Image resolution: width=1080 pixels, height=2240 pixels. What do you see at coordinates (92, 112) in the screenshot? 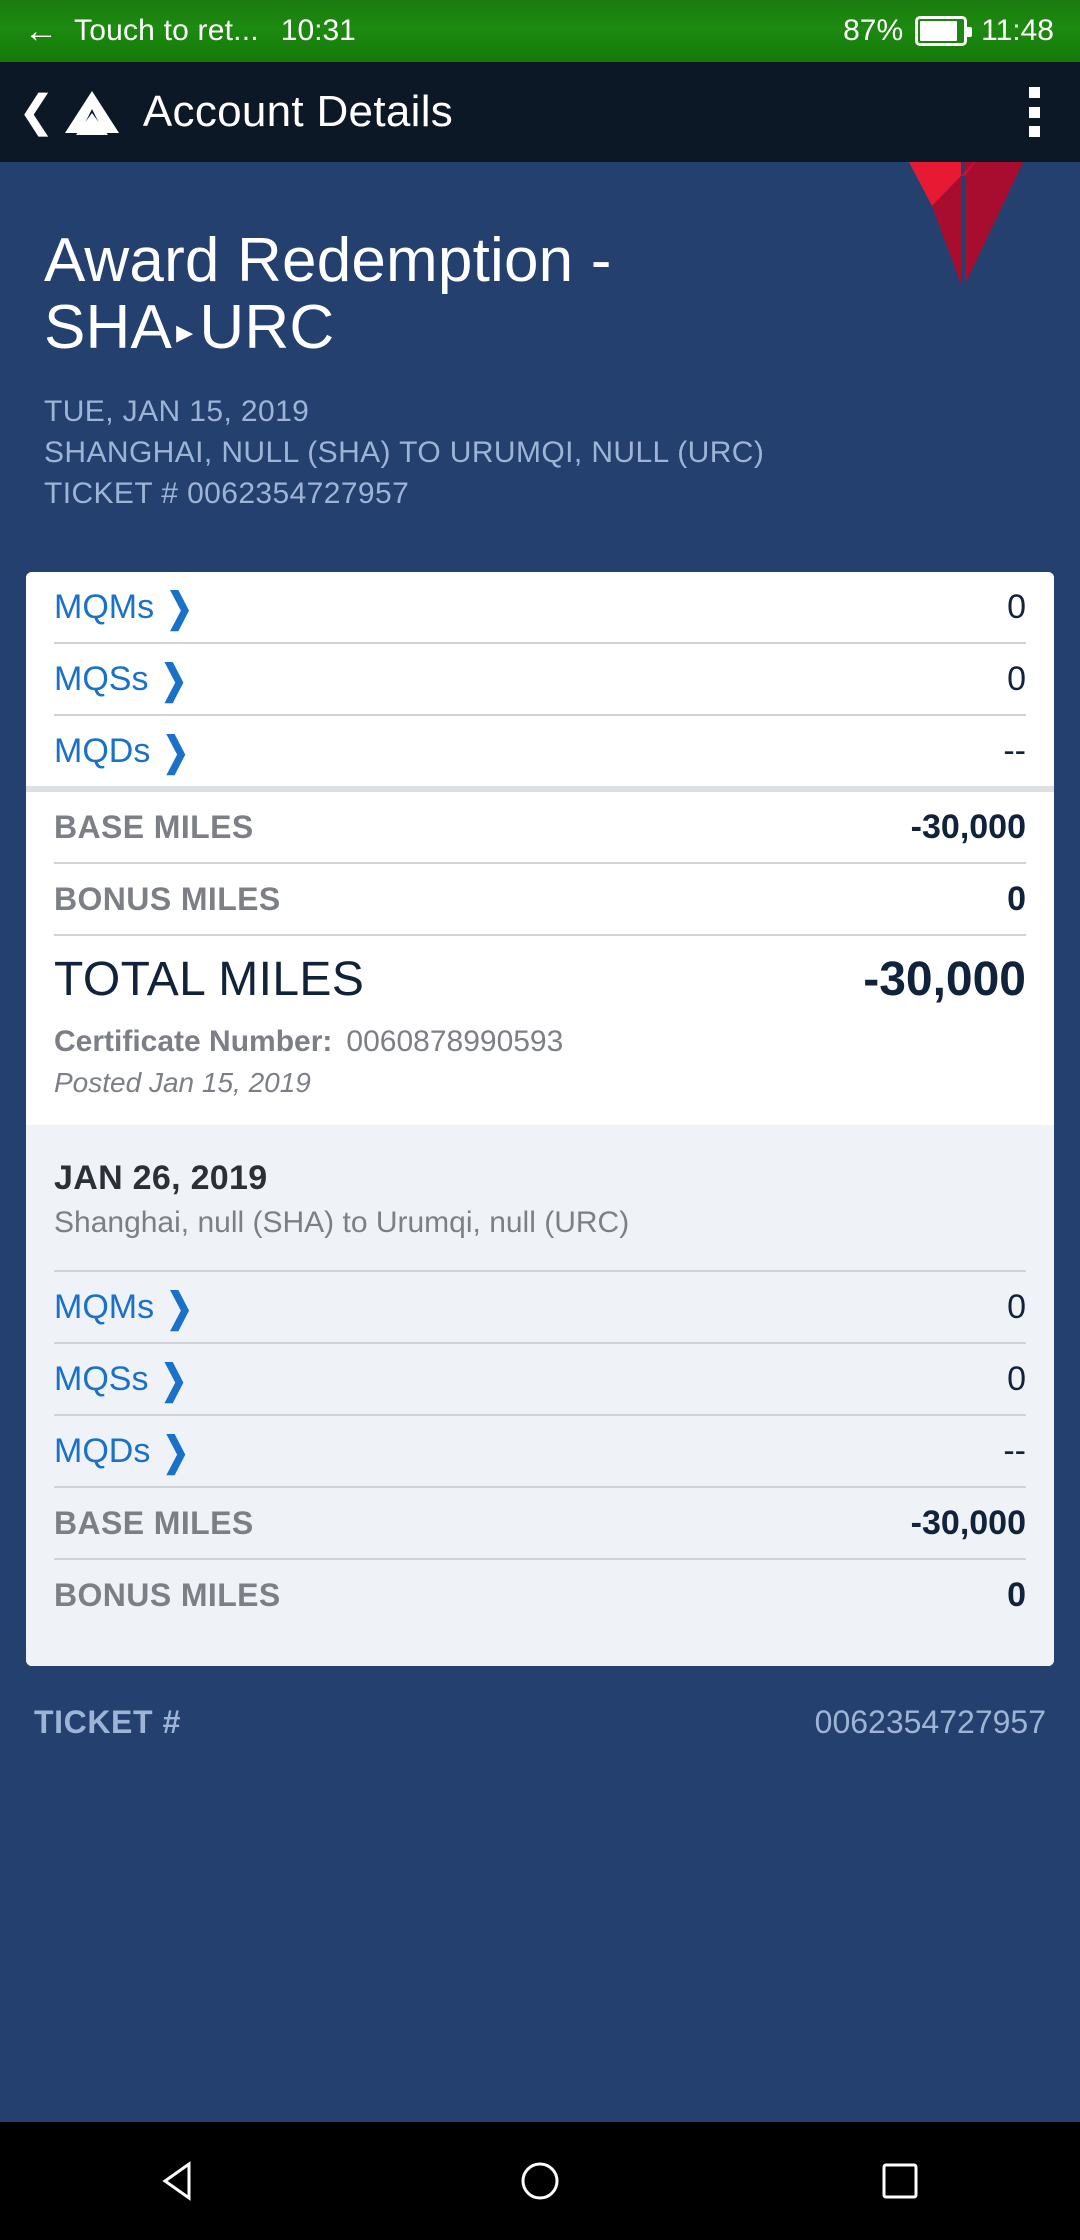
I see `delta-widget-white-icon` at bounding box center [92, 112].